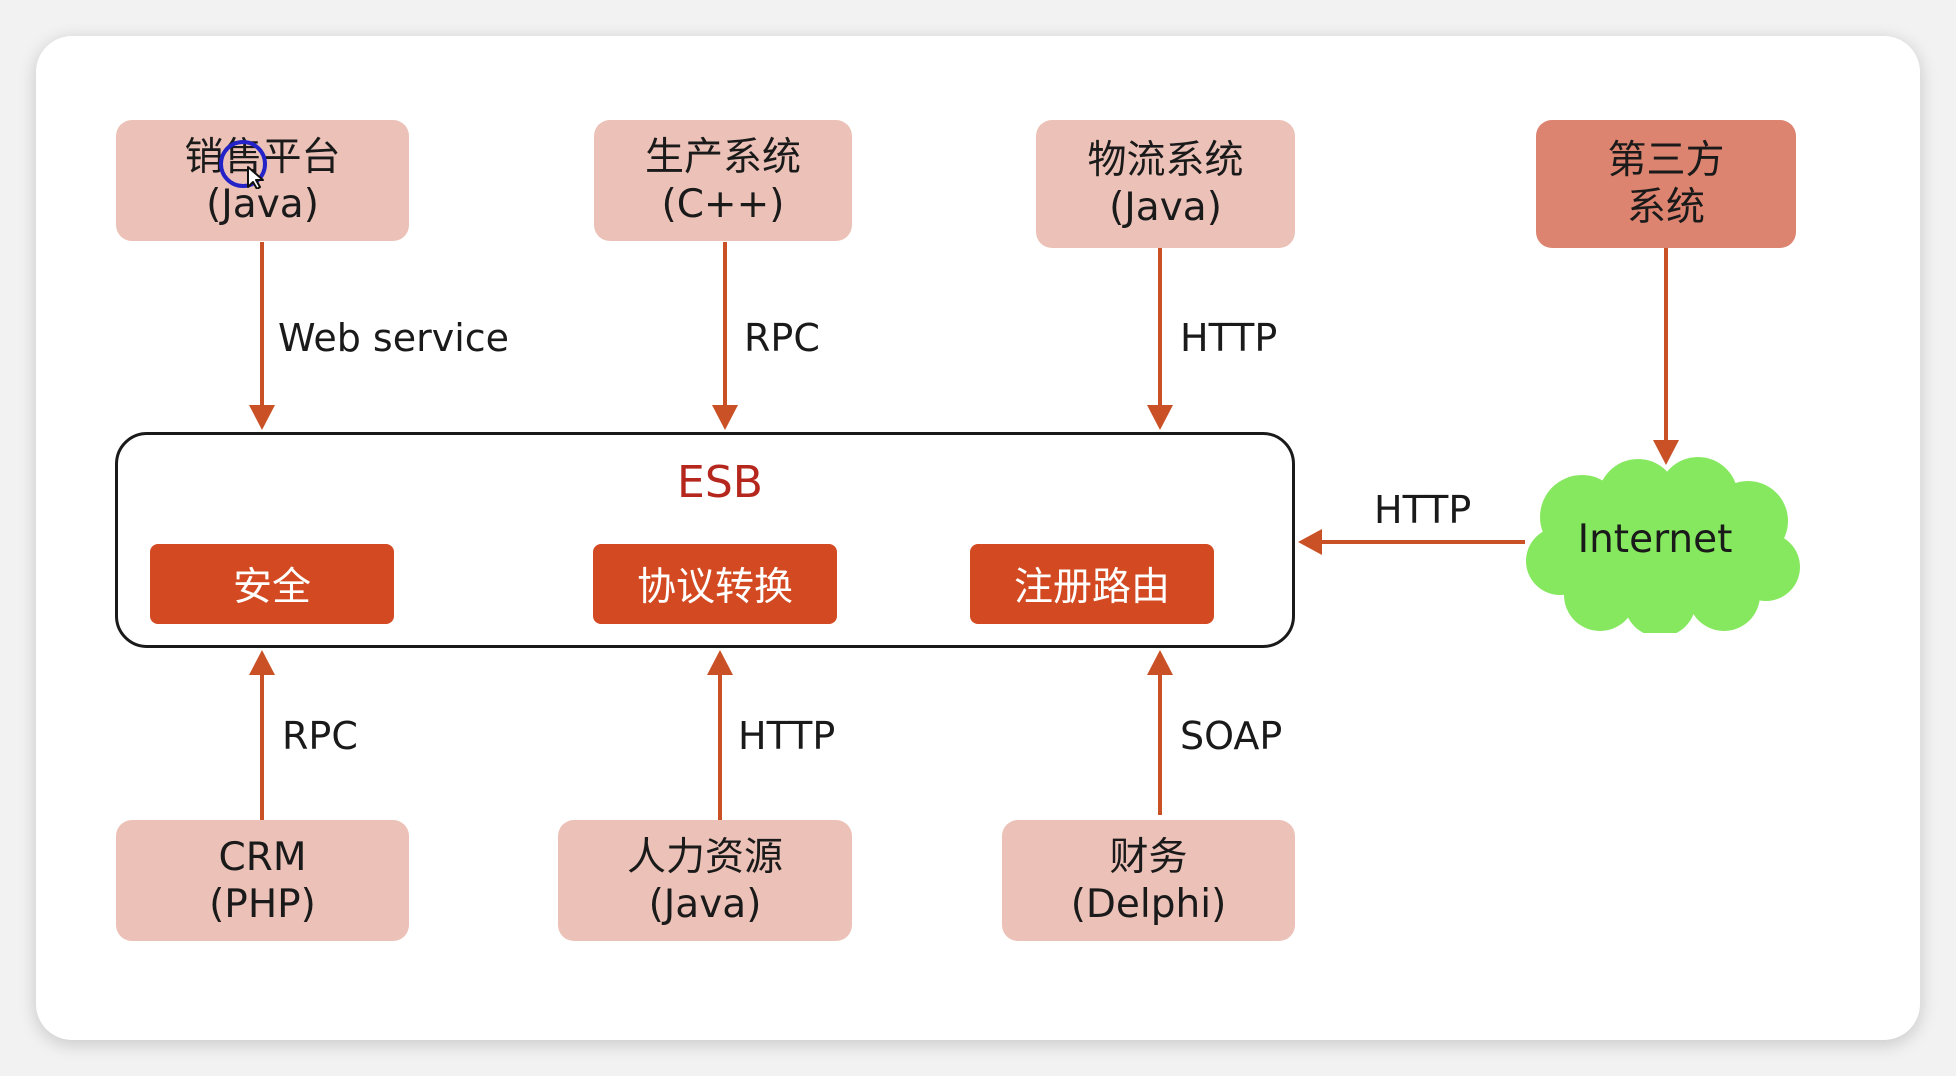  I want to click on arrowhead-crm, so click(262, 662).